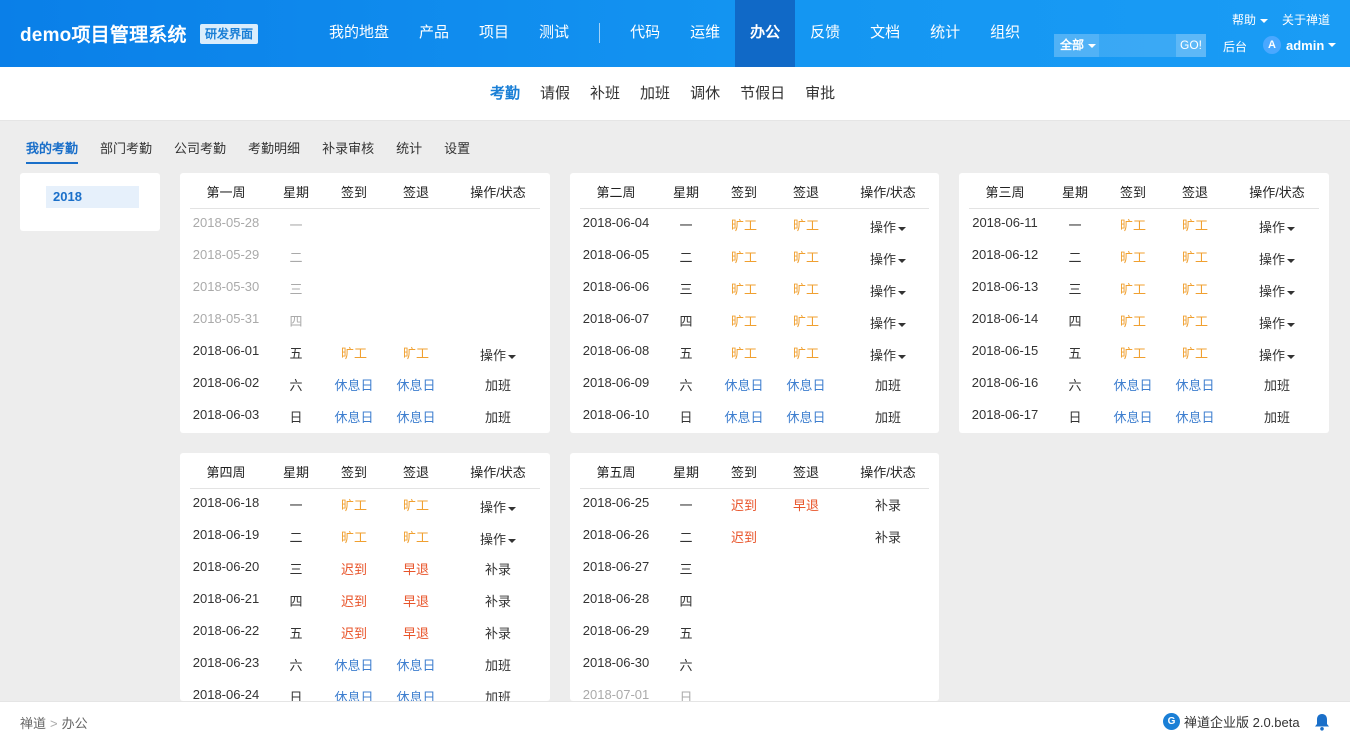 This screenshot has width=1350, height=741. Describe the element at coordinates (1132, 353) in the screenshot. I see `row-signin-status: 旷工` at that location.